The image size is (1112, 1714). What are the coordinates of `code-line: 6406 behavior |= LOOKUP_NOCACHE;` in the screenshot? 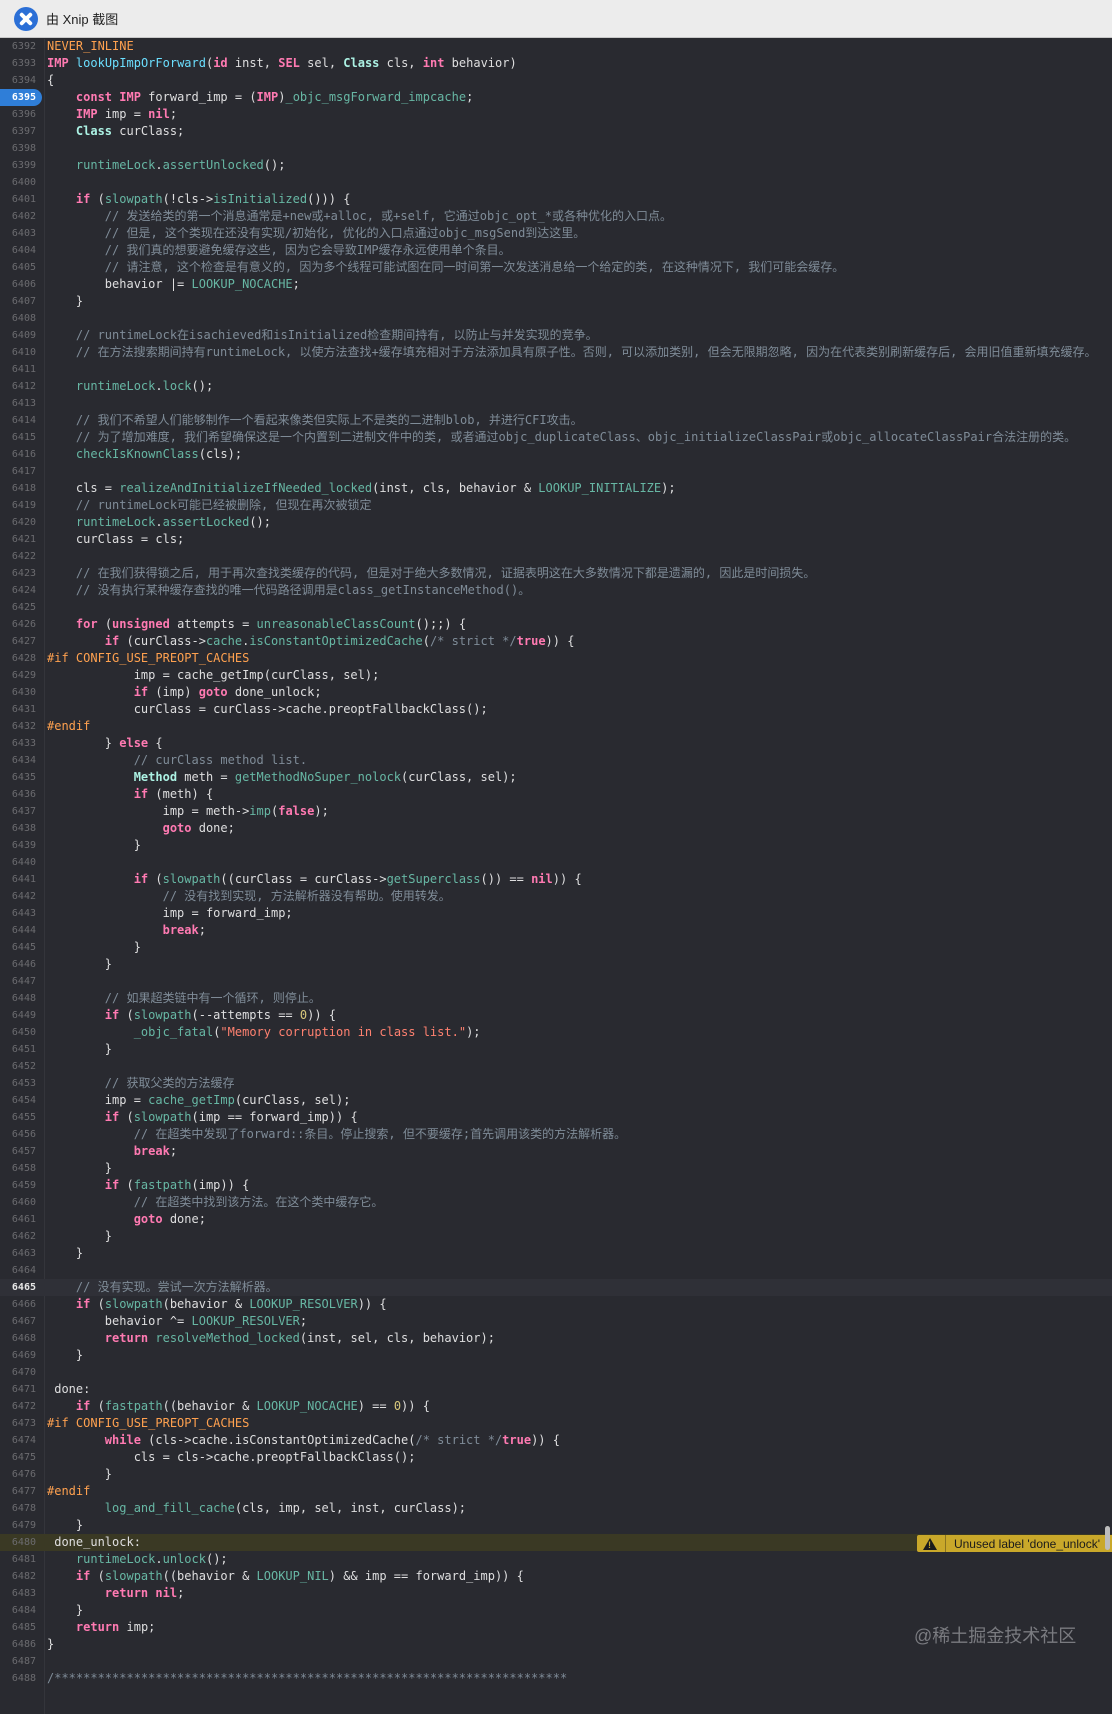 It's located at (556, 284).